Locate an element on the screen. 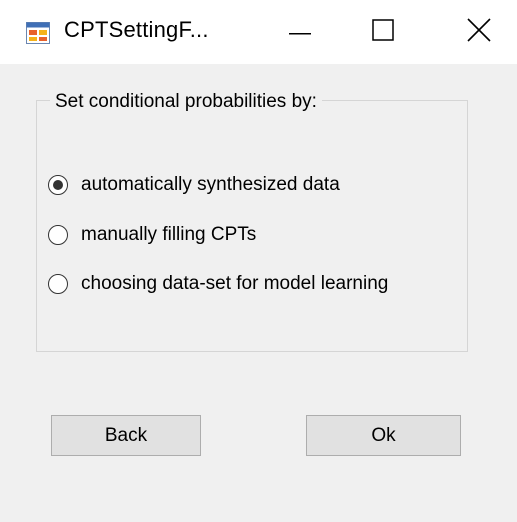 Image resolution: width=517 pixels, height=522 pixels. groupbox-label: Set conditional probabilities by: is located at coordinates (186, 102).